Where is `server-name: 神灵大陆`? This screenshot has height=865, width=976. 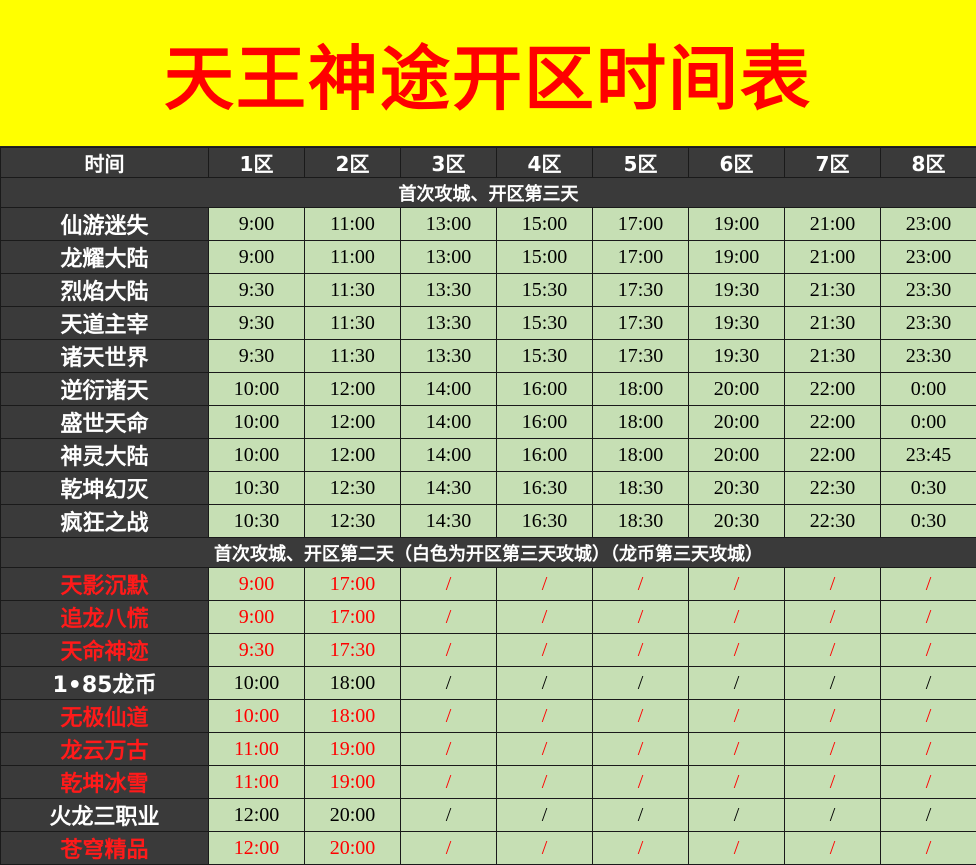
server-name: 神灵大陆 is located at coordinates (104, 455).